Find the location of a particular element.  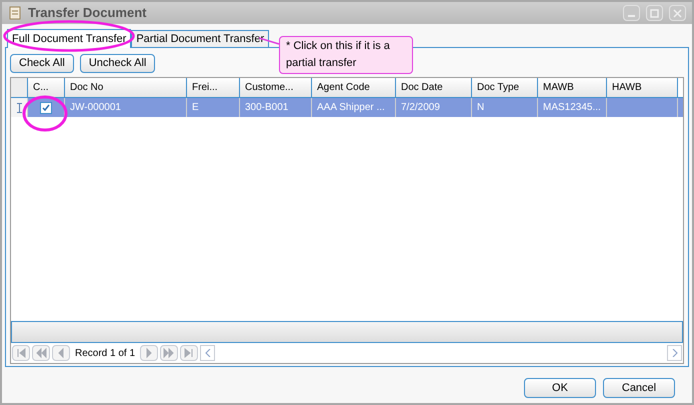

scroll-right-button is located at coordinates (674, 353).